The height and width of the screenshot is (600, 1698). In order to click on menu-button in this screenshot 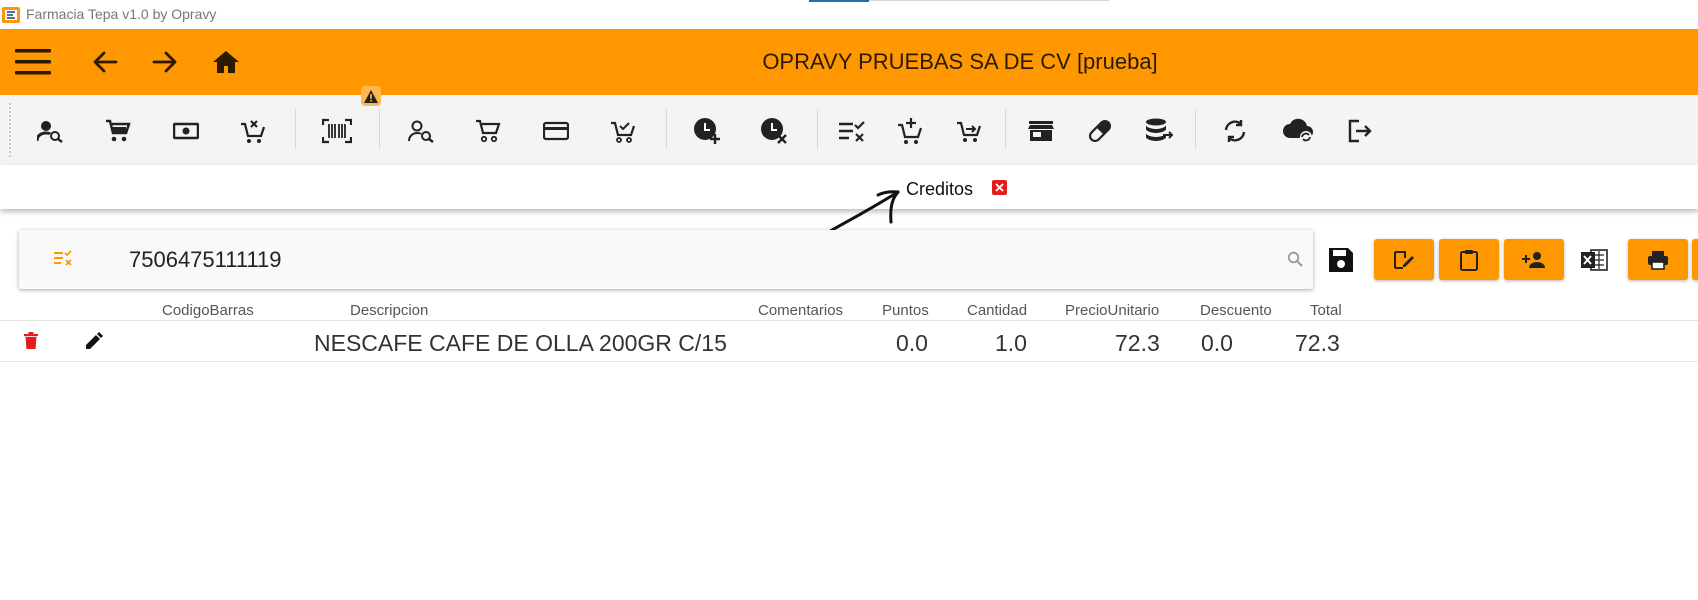, I will do `click(33, 62)`.